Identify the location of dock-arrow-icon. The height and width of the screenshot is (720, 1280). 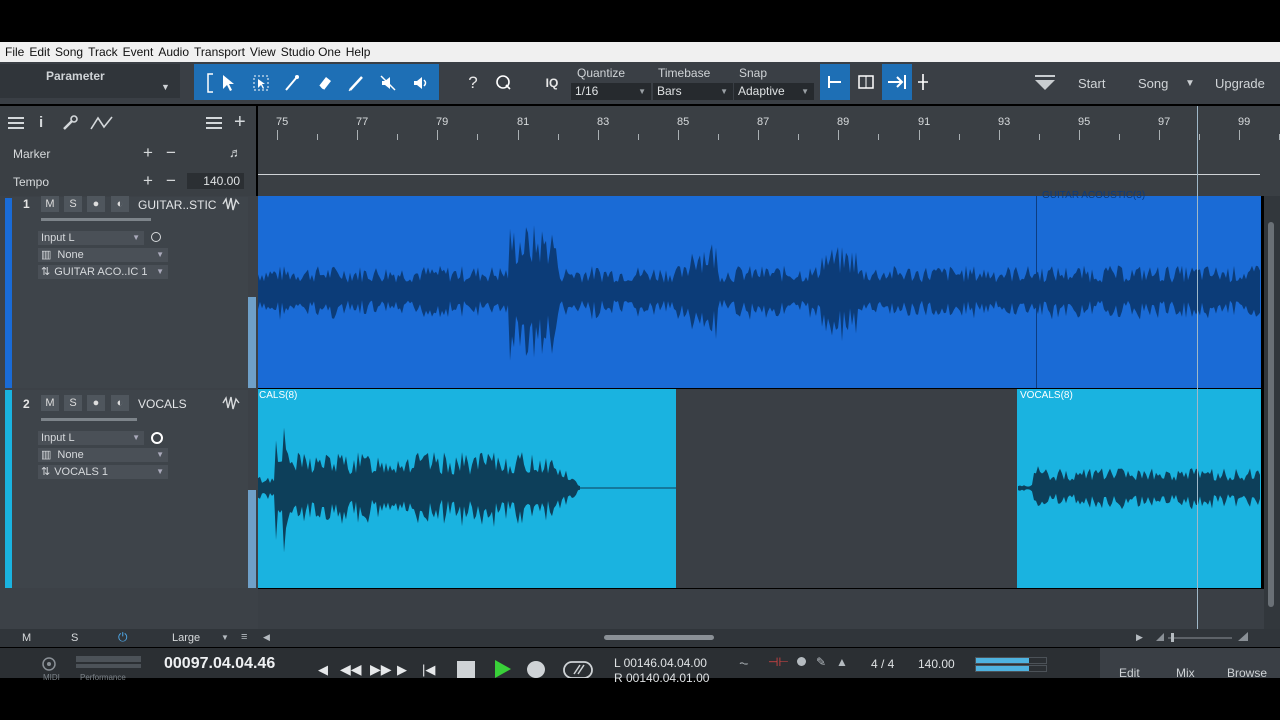
(1045, 83).